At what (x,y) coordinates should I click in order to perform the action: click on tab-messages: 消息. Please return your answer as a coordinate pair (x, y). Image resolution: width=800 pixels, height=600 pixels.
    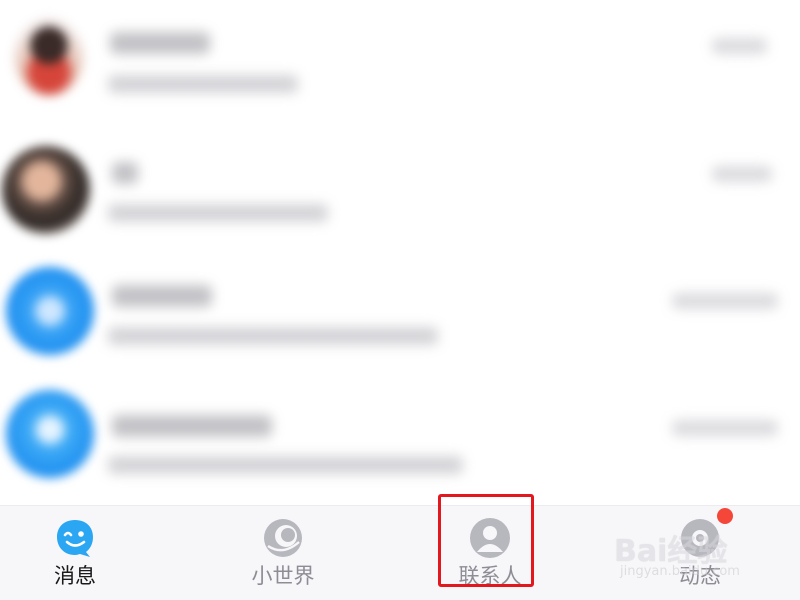
    Looking at the image, I should click on (75, 553).